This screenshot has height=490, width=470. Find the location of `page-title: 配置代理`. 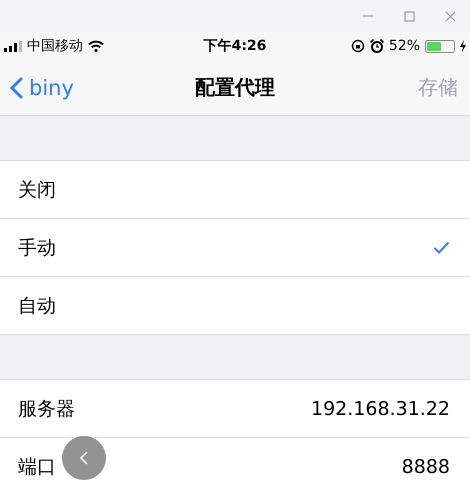

page-title: 配置代理 is located at coordinates (235, 87).